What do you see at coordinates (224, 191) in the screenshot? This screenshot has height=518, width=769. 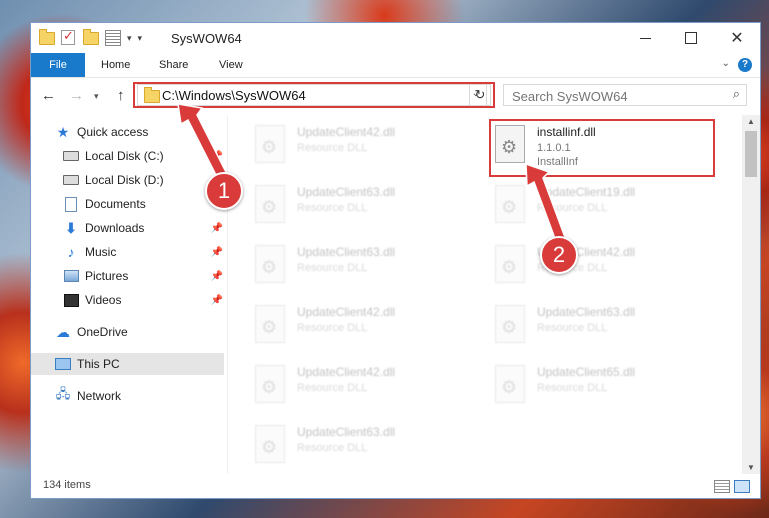 I see `step-badge-1: 1` at bounding box center [224, 191].